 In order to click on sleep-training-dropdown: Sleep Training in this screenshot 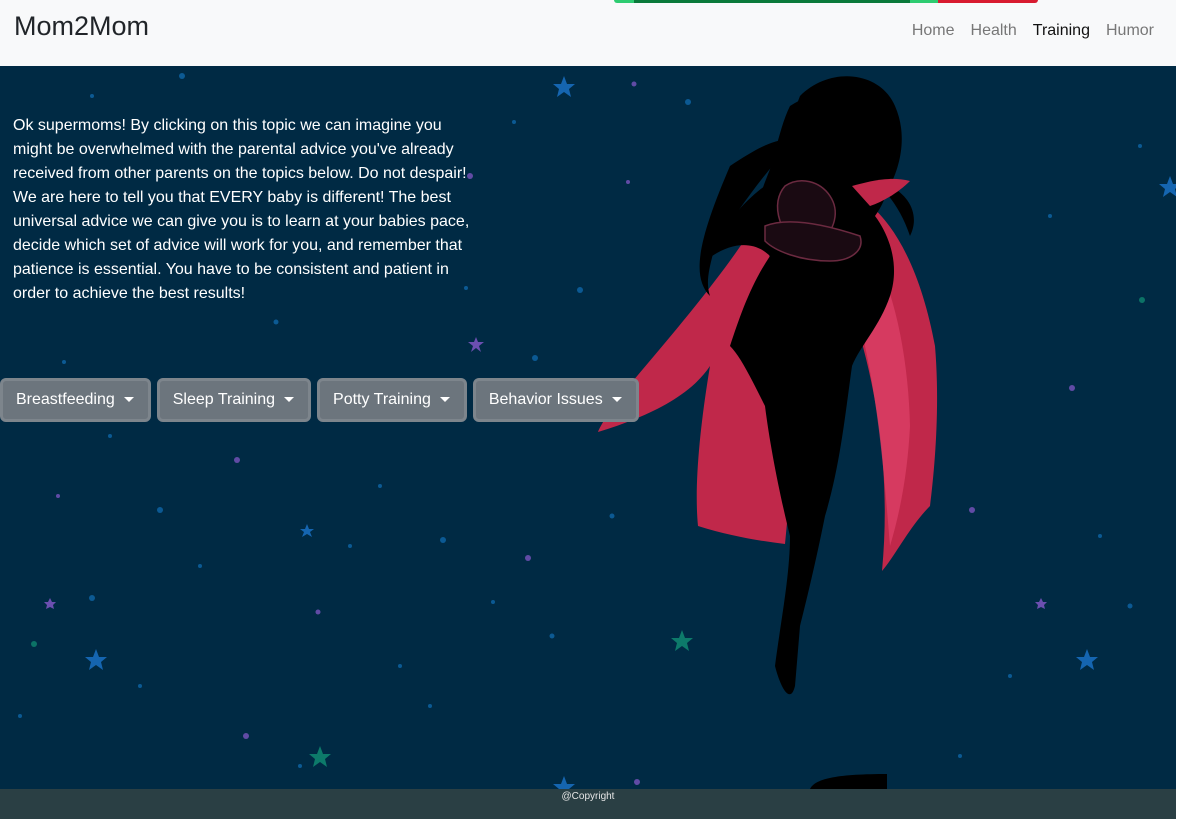, I will do `click(234, 400)`.